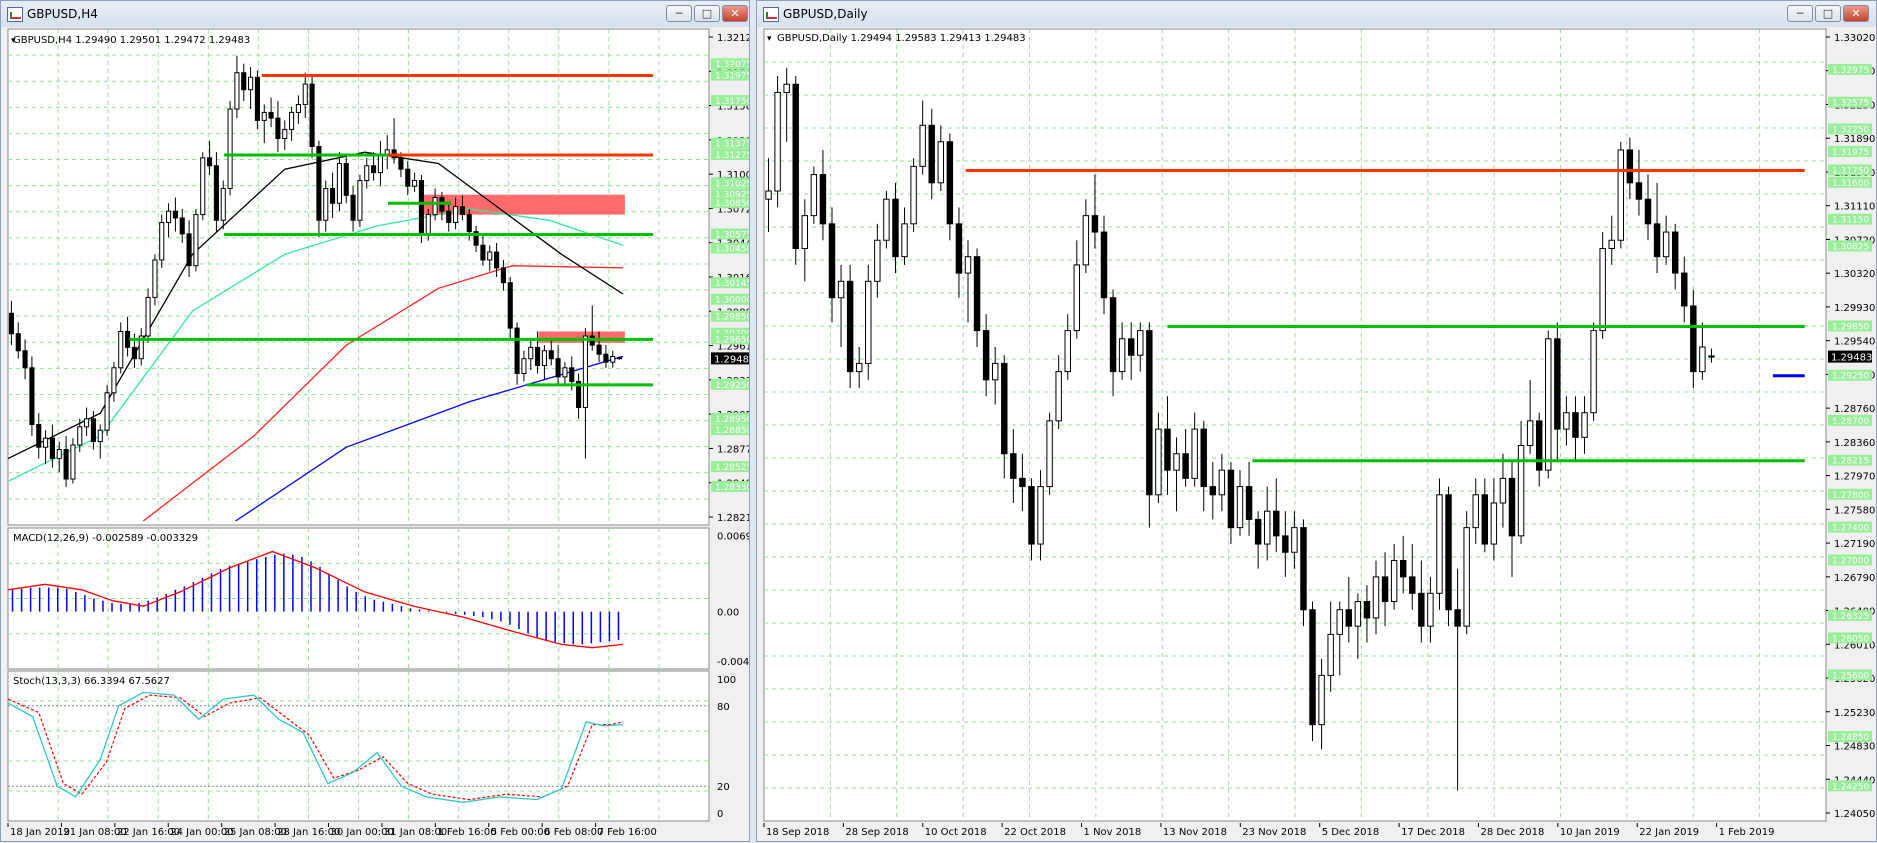 The image size is (1877, 843). Describe the element at coordinates (732, 102) in the screenshot. I see `level-label: 1.31750` at that location.